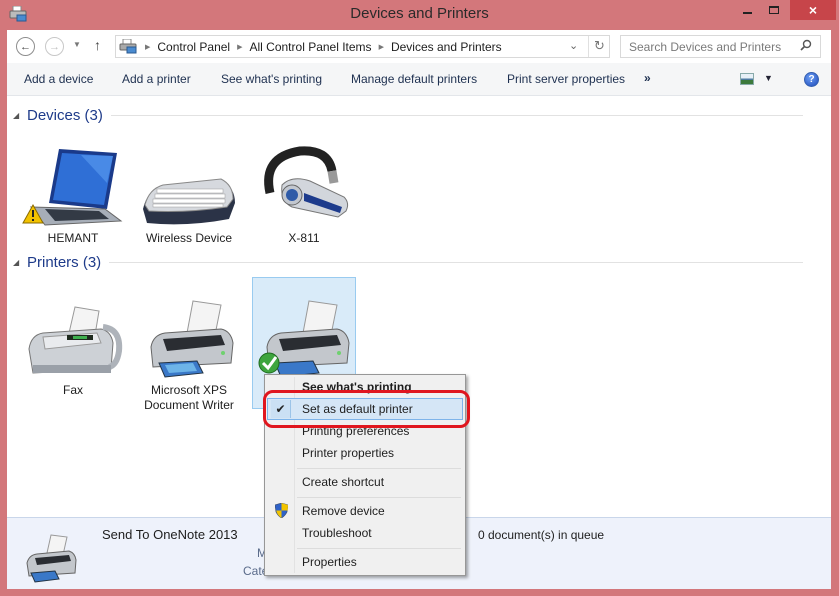  I want to click on print-server-properties-button: Print server properties, so click(566, 79).